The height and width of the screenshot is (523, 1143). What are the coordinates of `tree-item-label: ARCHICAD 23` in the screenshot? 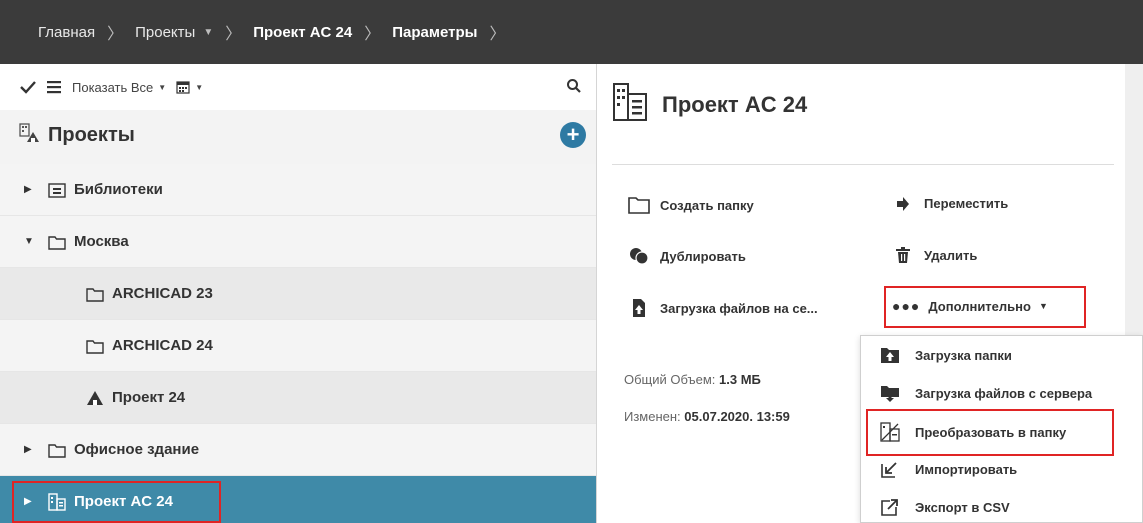 It's located at (162, 293).